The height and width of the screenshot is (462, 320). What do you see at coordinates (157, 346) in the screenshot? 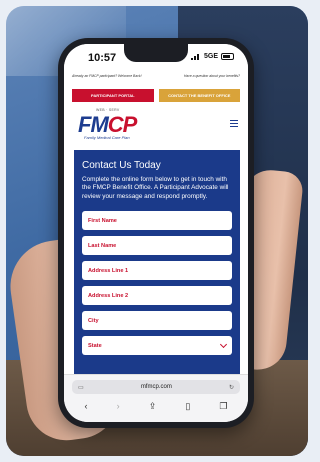
I see `state-select: State` at bounding box center [157, 346].